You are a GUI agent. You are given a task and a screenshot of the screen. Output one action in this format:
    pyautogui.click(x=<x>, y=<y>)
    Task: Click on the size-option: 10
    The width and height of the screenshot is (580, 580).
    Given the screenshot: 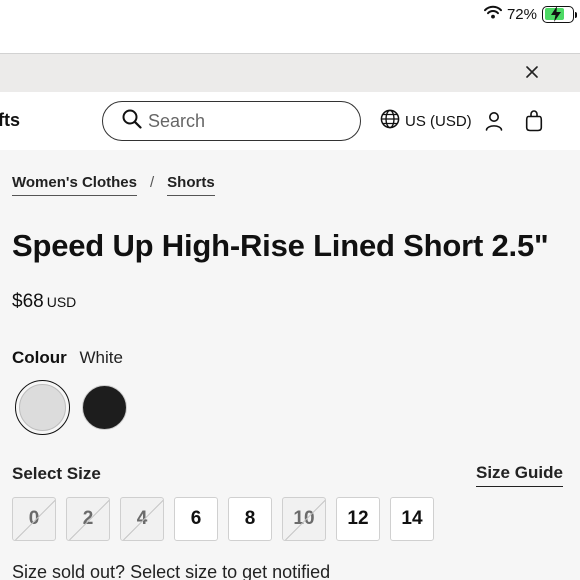 What is the action you would take?
    pyautogui.click(x=304, y=519)
    